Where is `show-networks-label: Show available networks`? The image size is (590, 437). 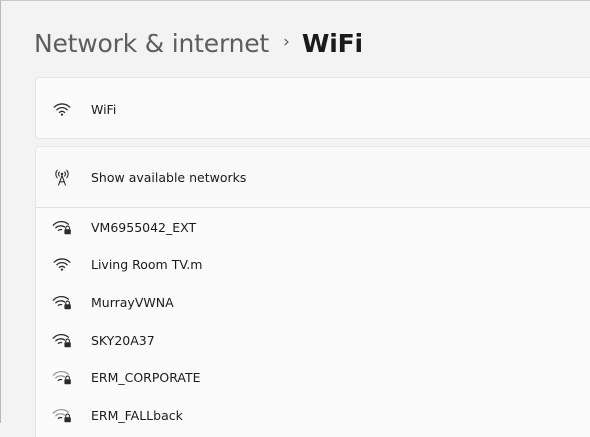 show-networks-label: Show available networks is located at coordinates (169, 177).